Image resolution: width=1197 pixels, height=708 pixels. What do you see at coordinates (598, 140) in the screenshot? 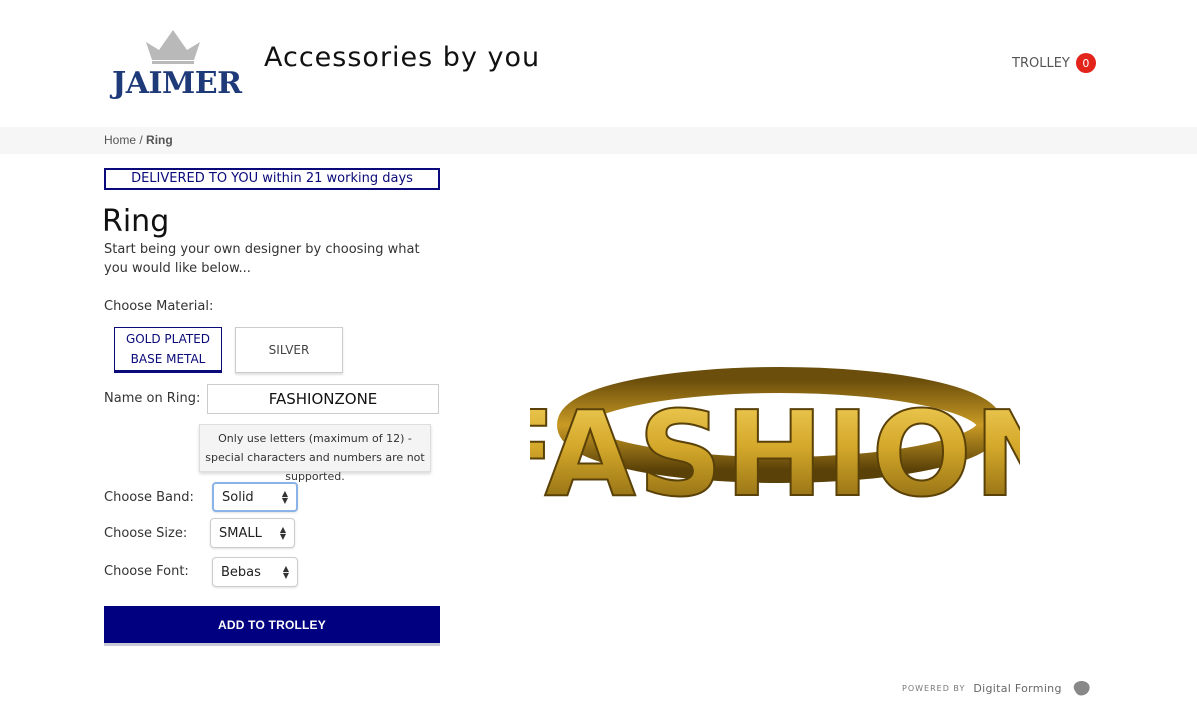
I see `breadcrumb-bar: Home / Ring` at bounding box center [598, 140].